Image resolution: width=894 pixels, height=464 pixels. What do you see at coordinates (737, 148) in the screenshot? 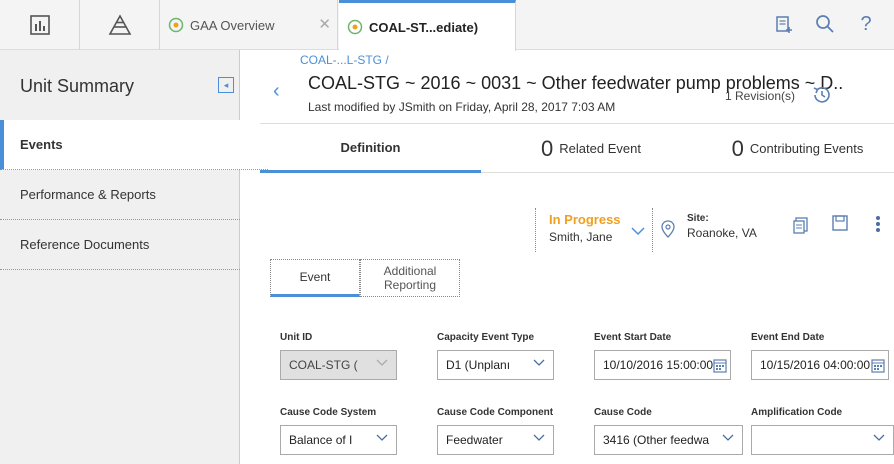
I see `contributing-event-count: 0` at bounding box center [737, 148].